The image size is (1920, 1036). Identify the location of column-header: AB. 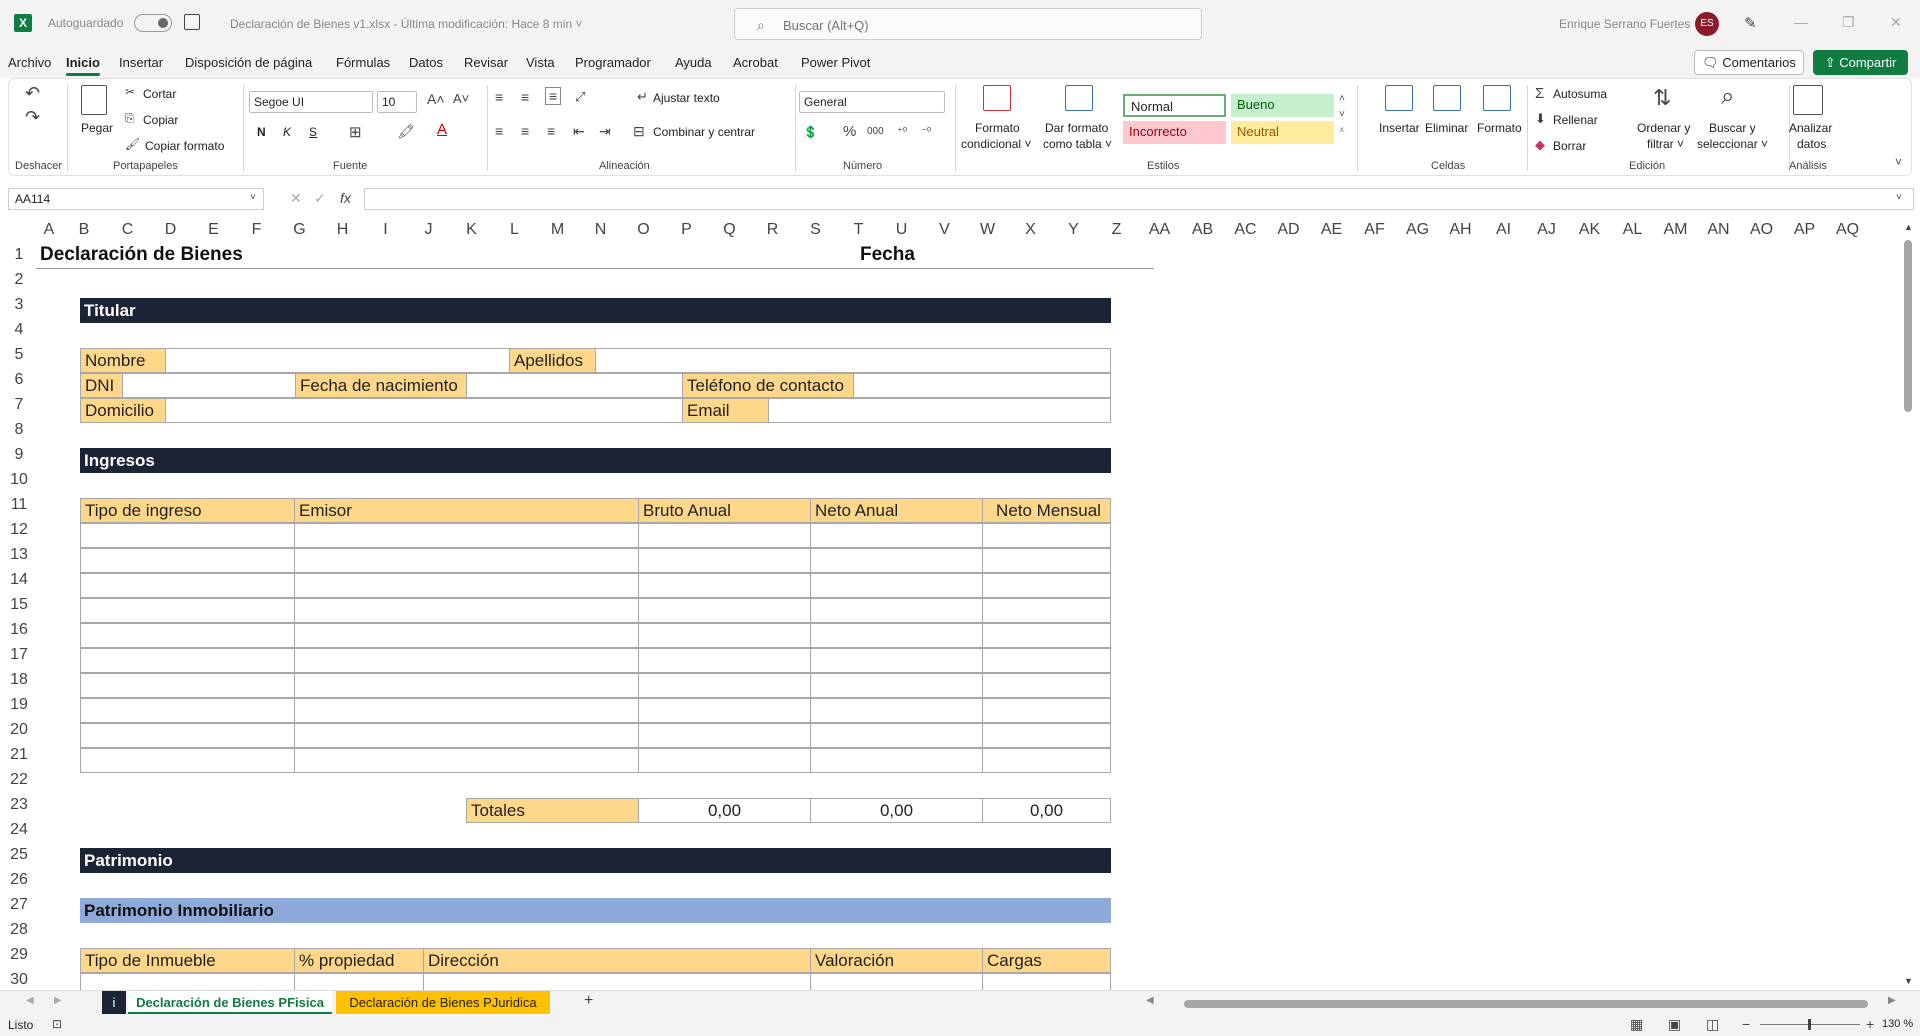
(1202, 230).